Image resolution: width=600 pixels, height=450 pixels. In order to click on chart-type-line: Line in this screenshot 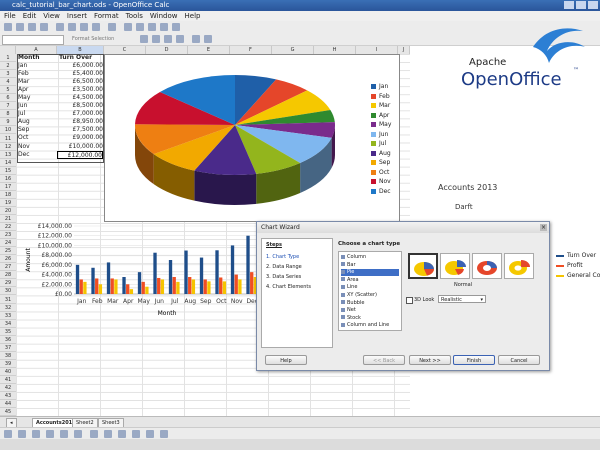, I will do `click(370, 287)`.